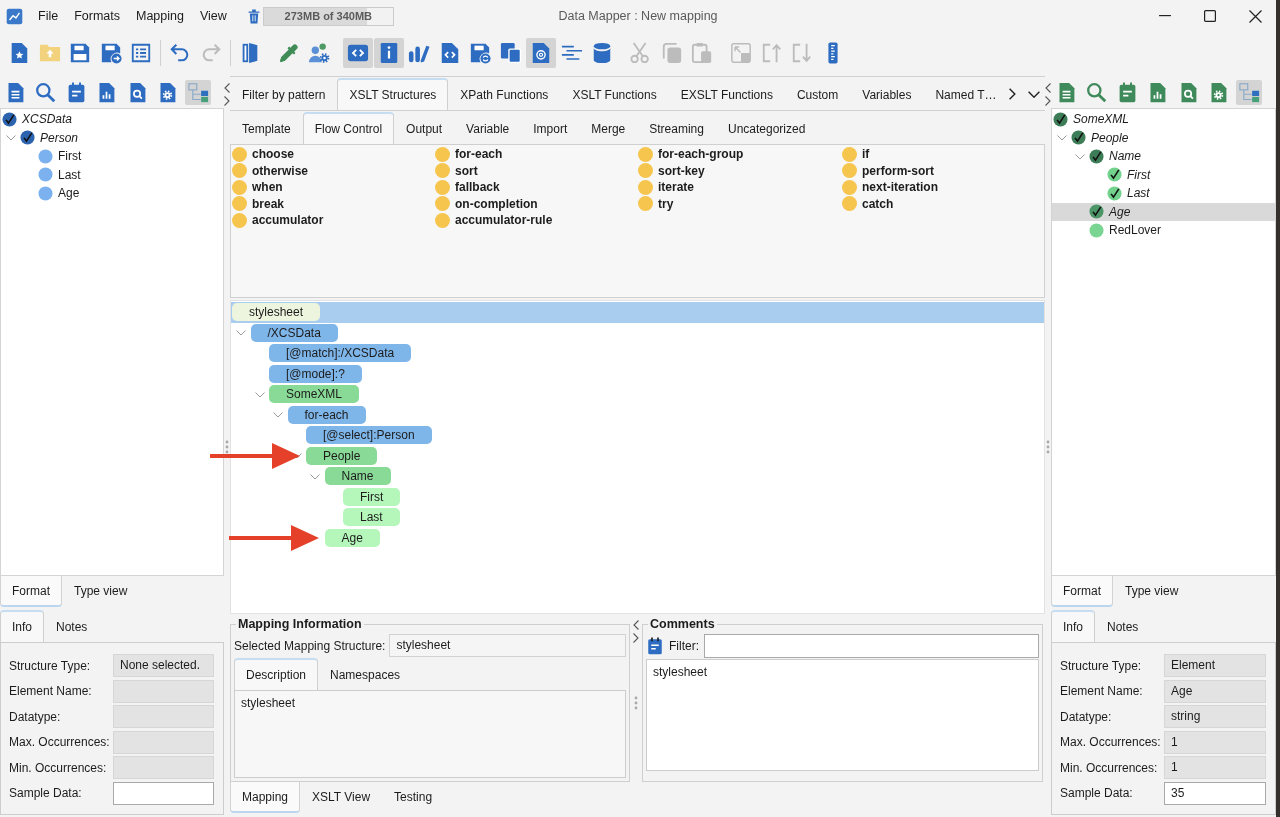  I want to click on tab: Custom, so click(817, 94).